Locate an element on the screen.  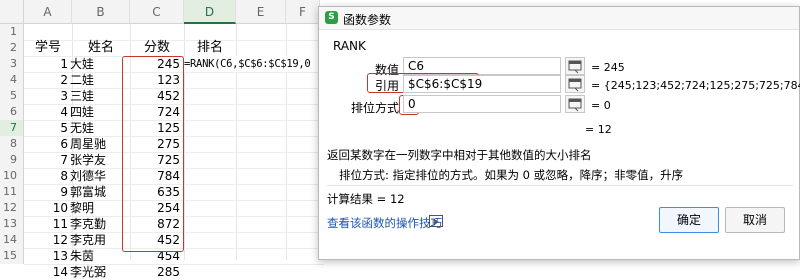
row-header: 3 is located at coordinates (12, 64).